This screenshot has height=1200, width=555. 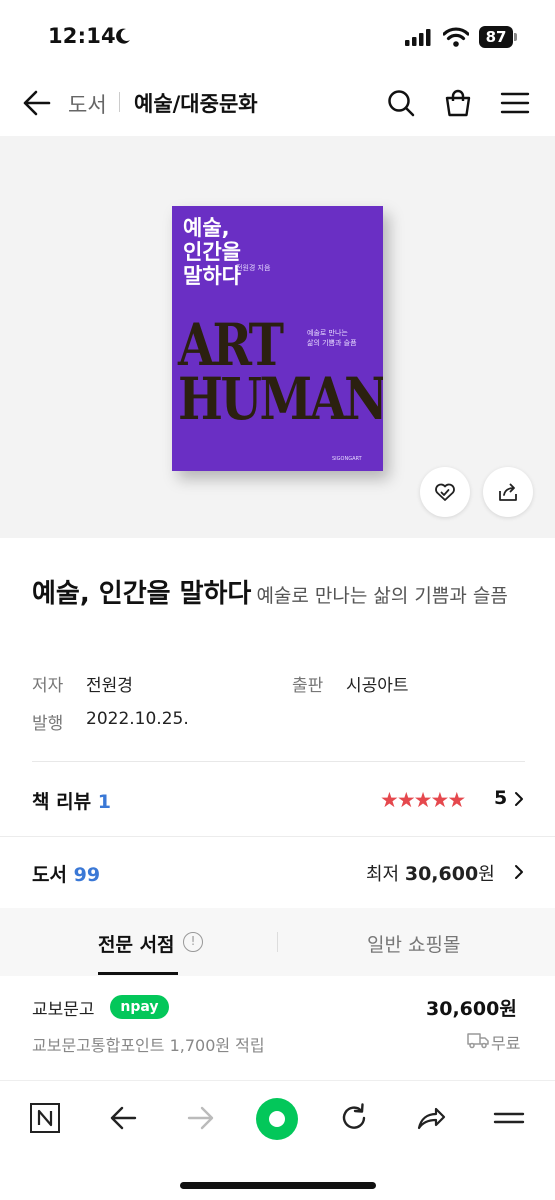 What do you see at coordinates (506, 1043) in the screenshot?
I see `shipping-fee: 무료` at bounding box center [506, 1043].